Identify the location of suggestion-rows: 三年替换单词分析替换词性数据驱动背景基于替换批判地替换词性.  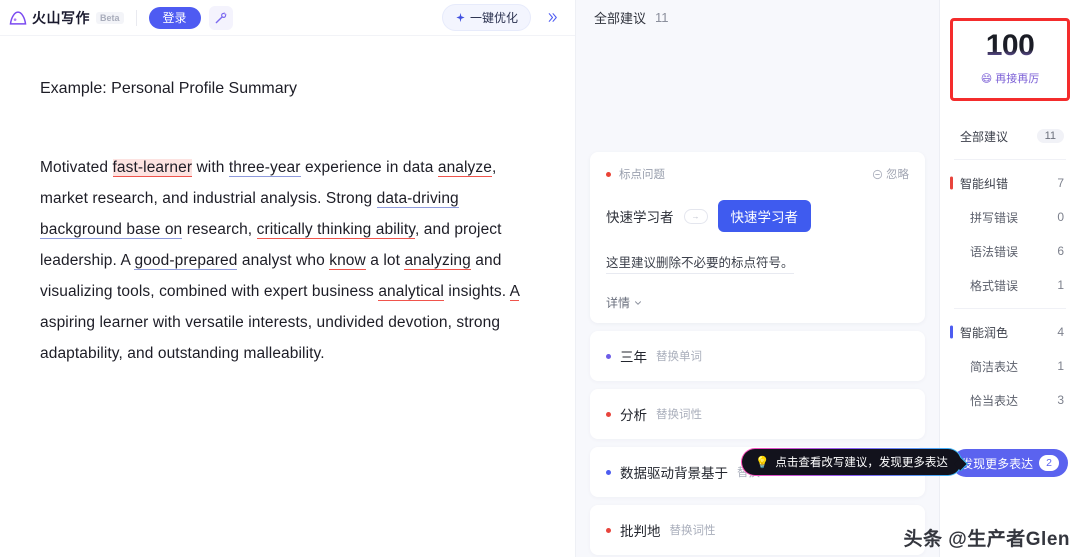
(757, 443).